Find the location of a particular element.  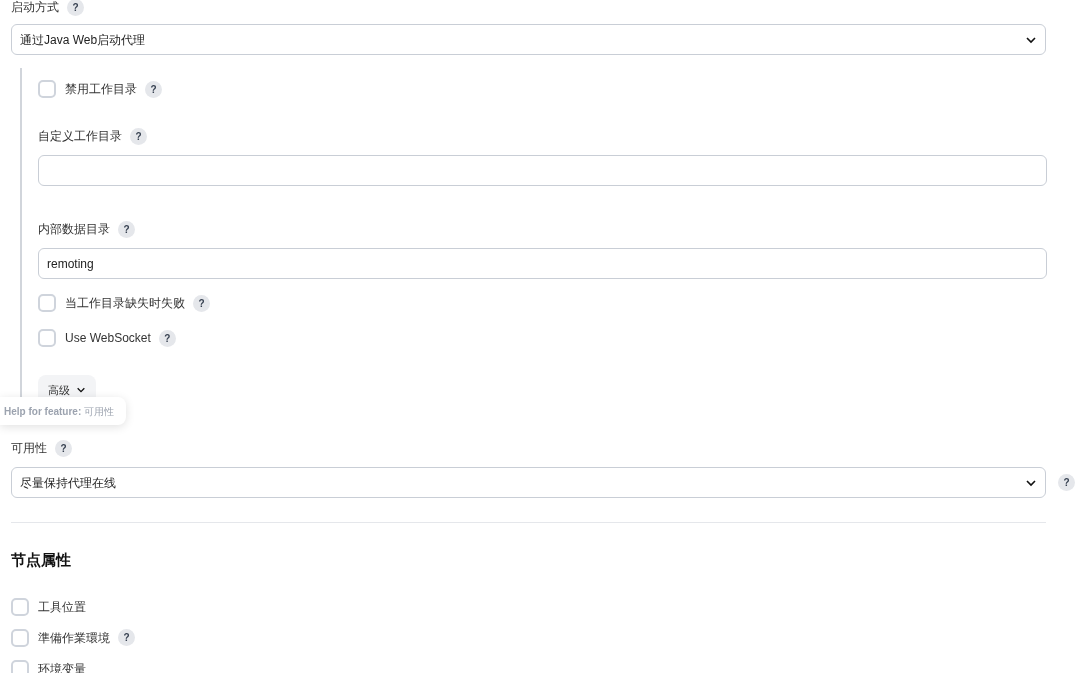

field-label: 内部数据目录 is located at coordinates (74, 229).